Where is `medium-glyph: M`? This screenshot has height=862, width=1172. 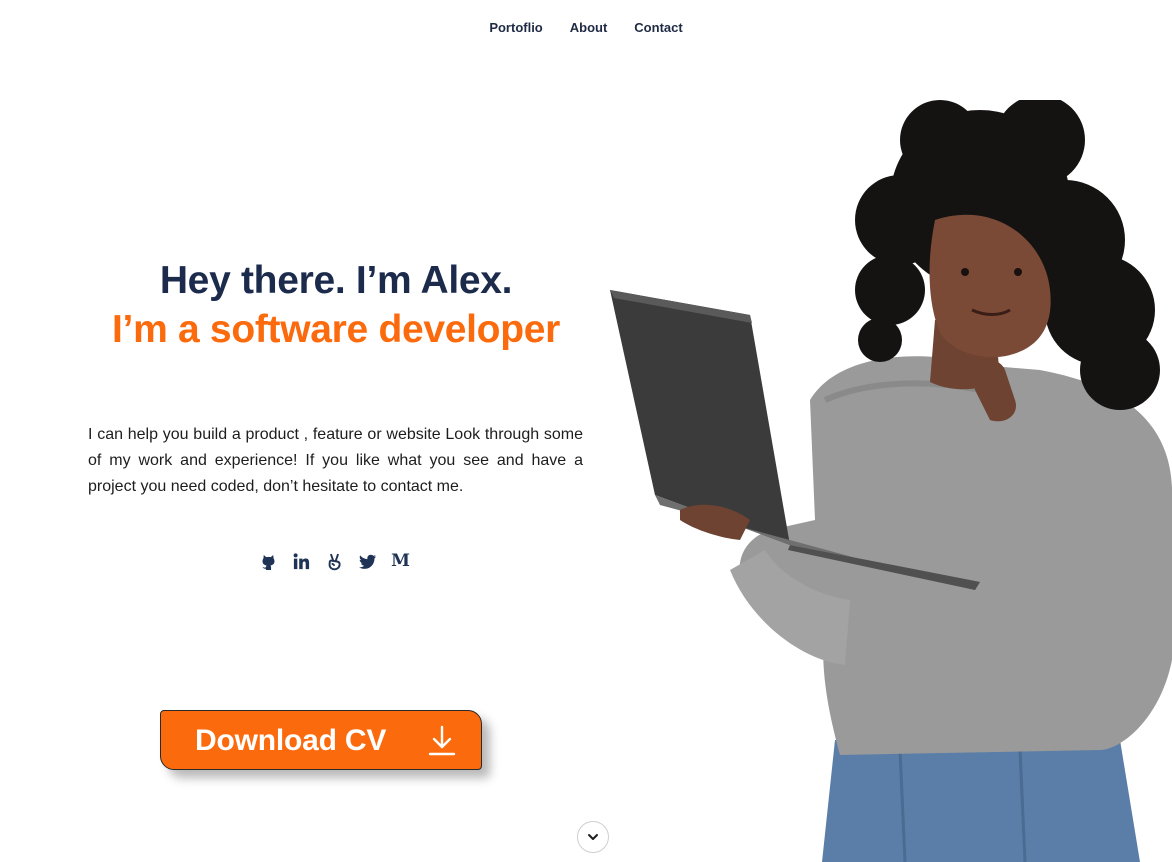
medium-glyph: M is located at coordinates (400, 560).